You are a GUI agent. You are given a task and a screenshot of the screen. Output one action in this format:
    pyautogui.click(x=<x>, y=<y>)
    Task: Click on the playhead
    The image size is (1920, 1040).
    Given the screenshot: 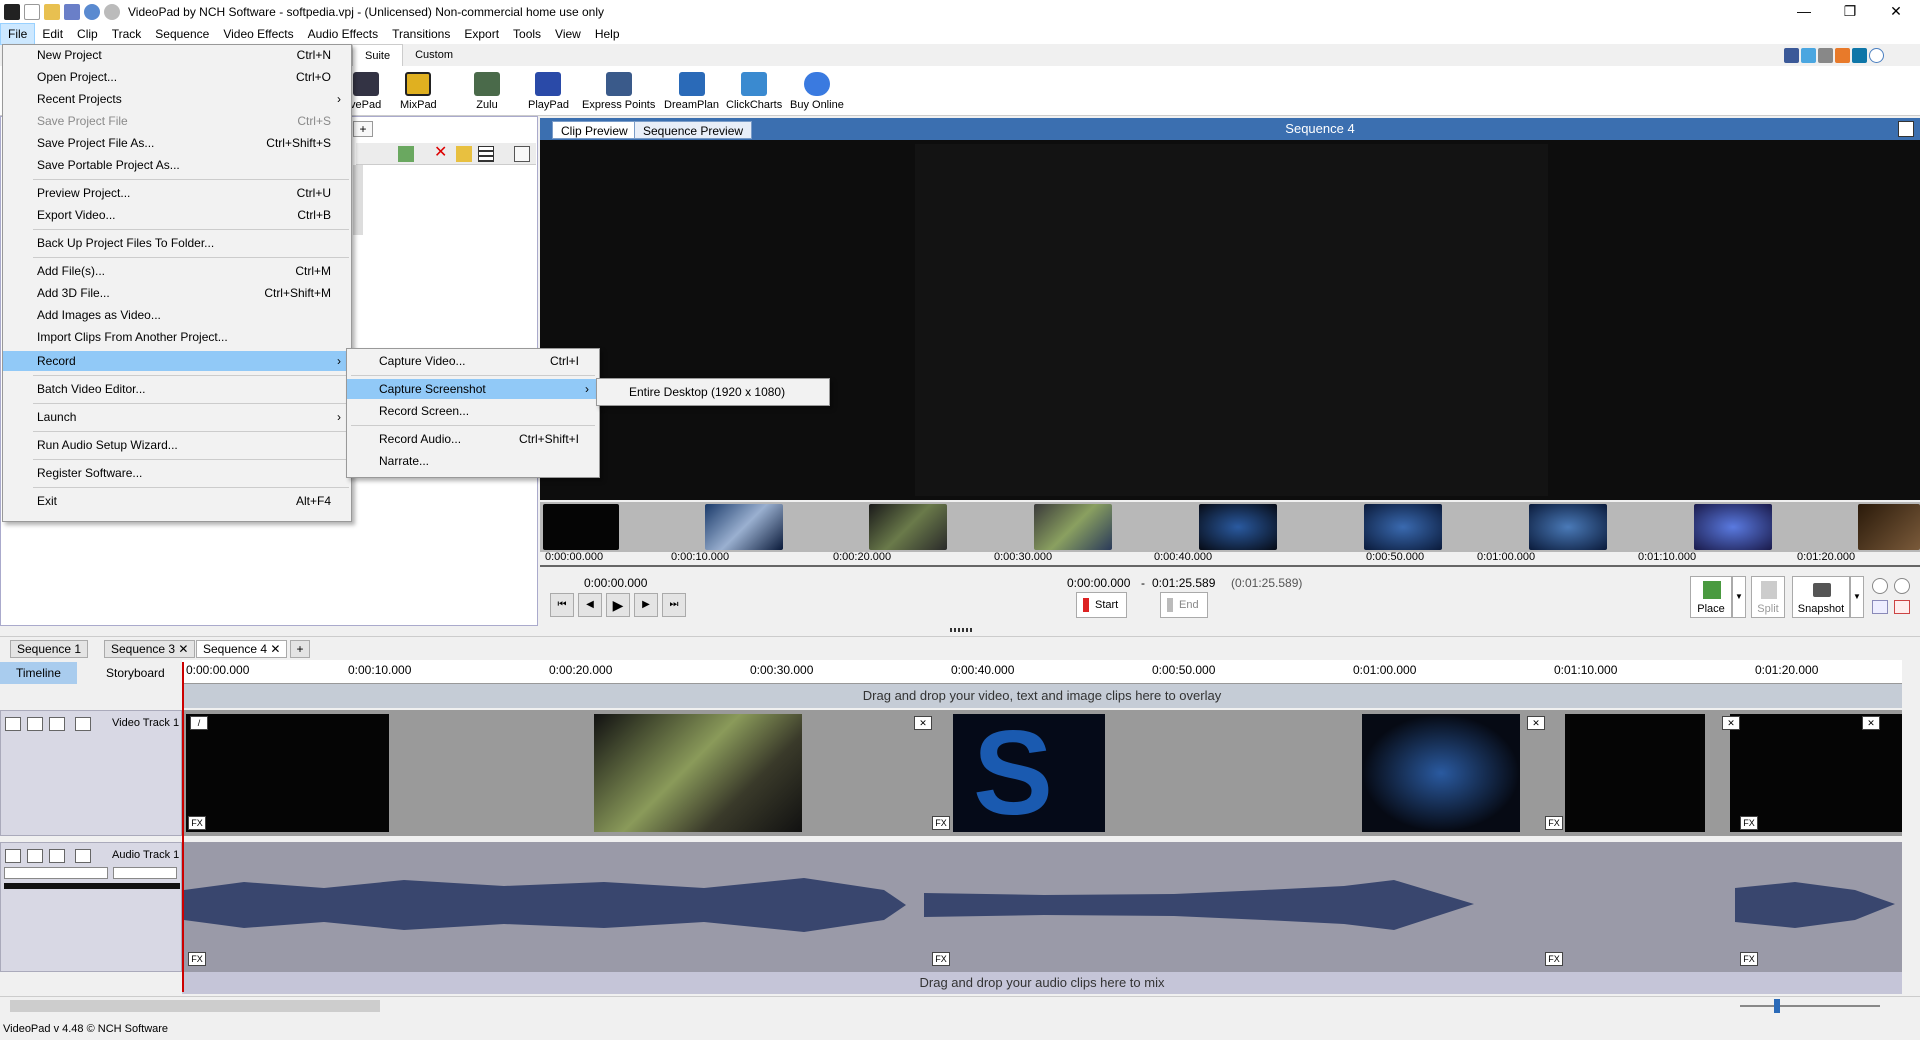 What is the action you would take?
    pyautogui.click(x=183, y=827)
    